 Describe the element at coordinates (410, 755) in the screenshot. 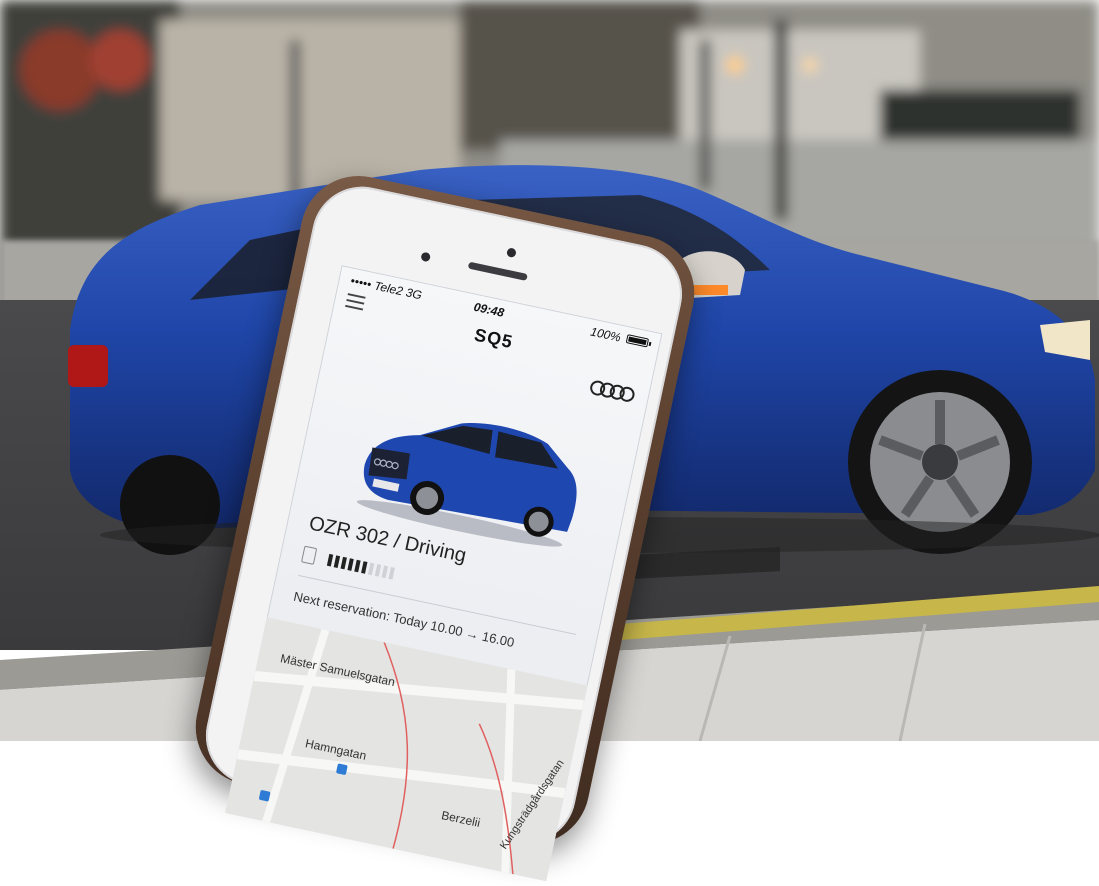

I see `map-roads` at that location.